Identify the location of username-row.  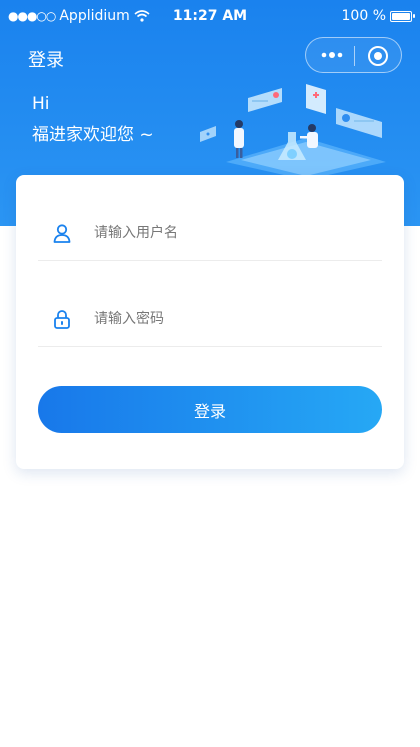
(210, 233).